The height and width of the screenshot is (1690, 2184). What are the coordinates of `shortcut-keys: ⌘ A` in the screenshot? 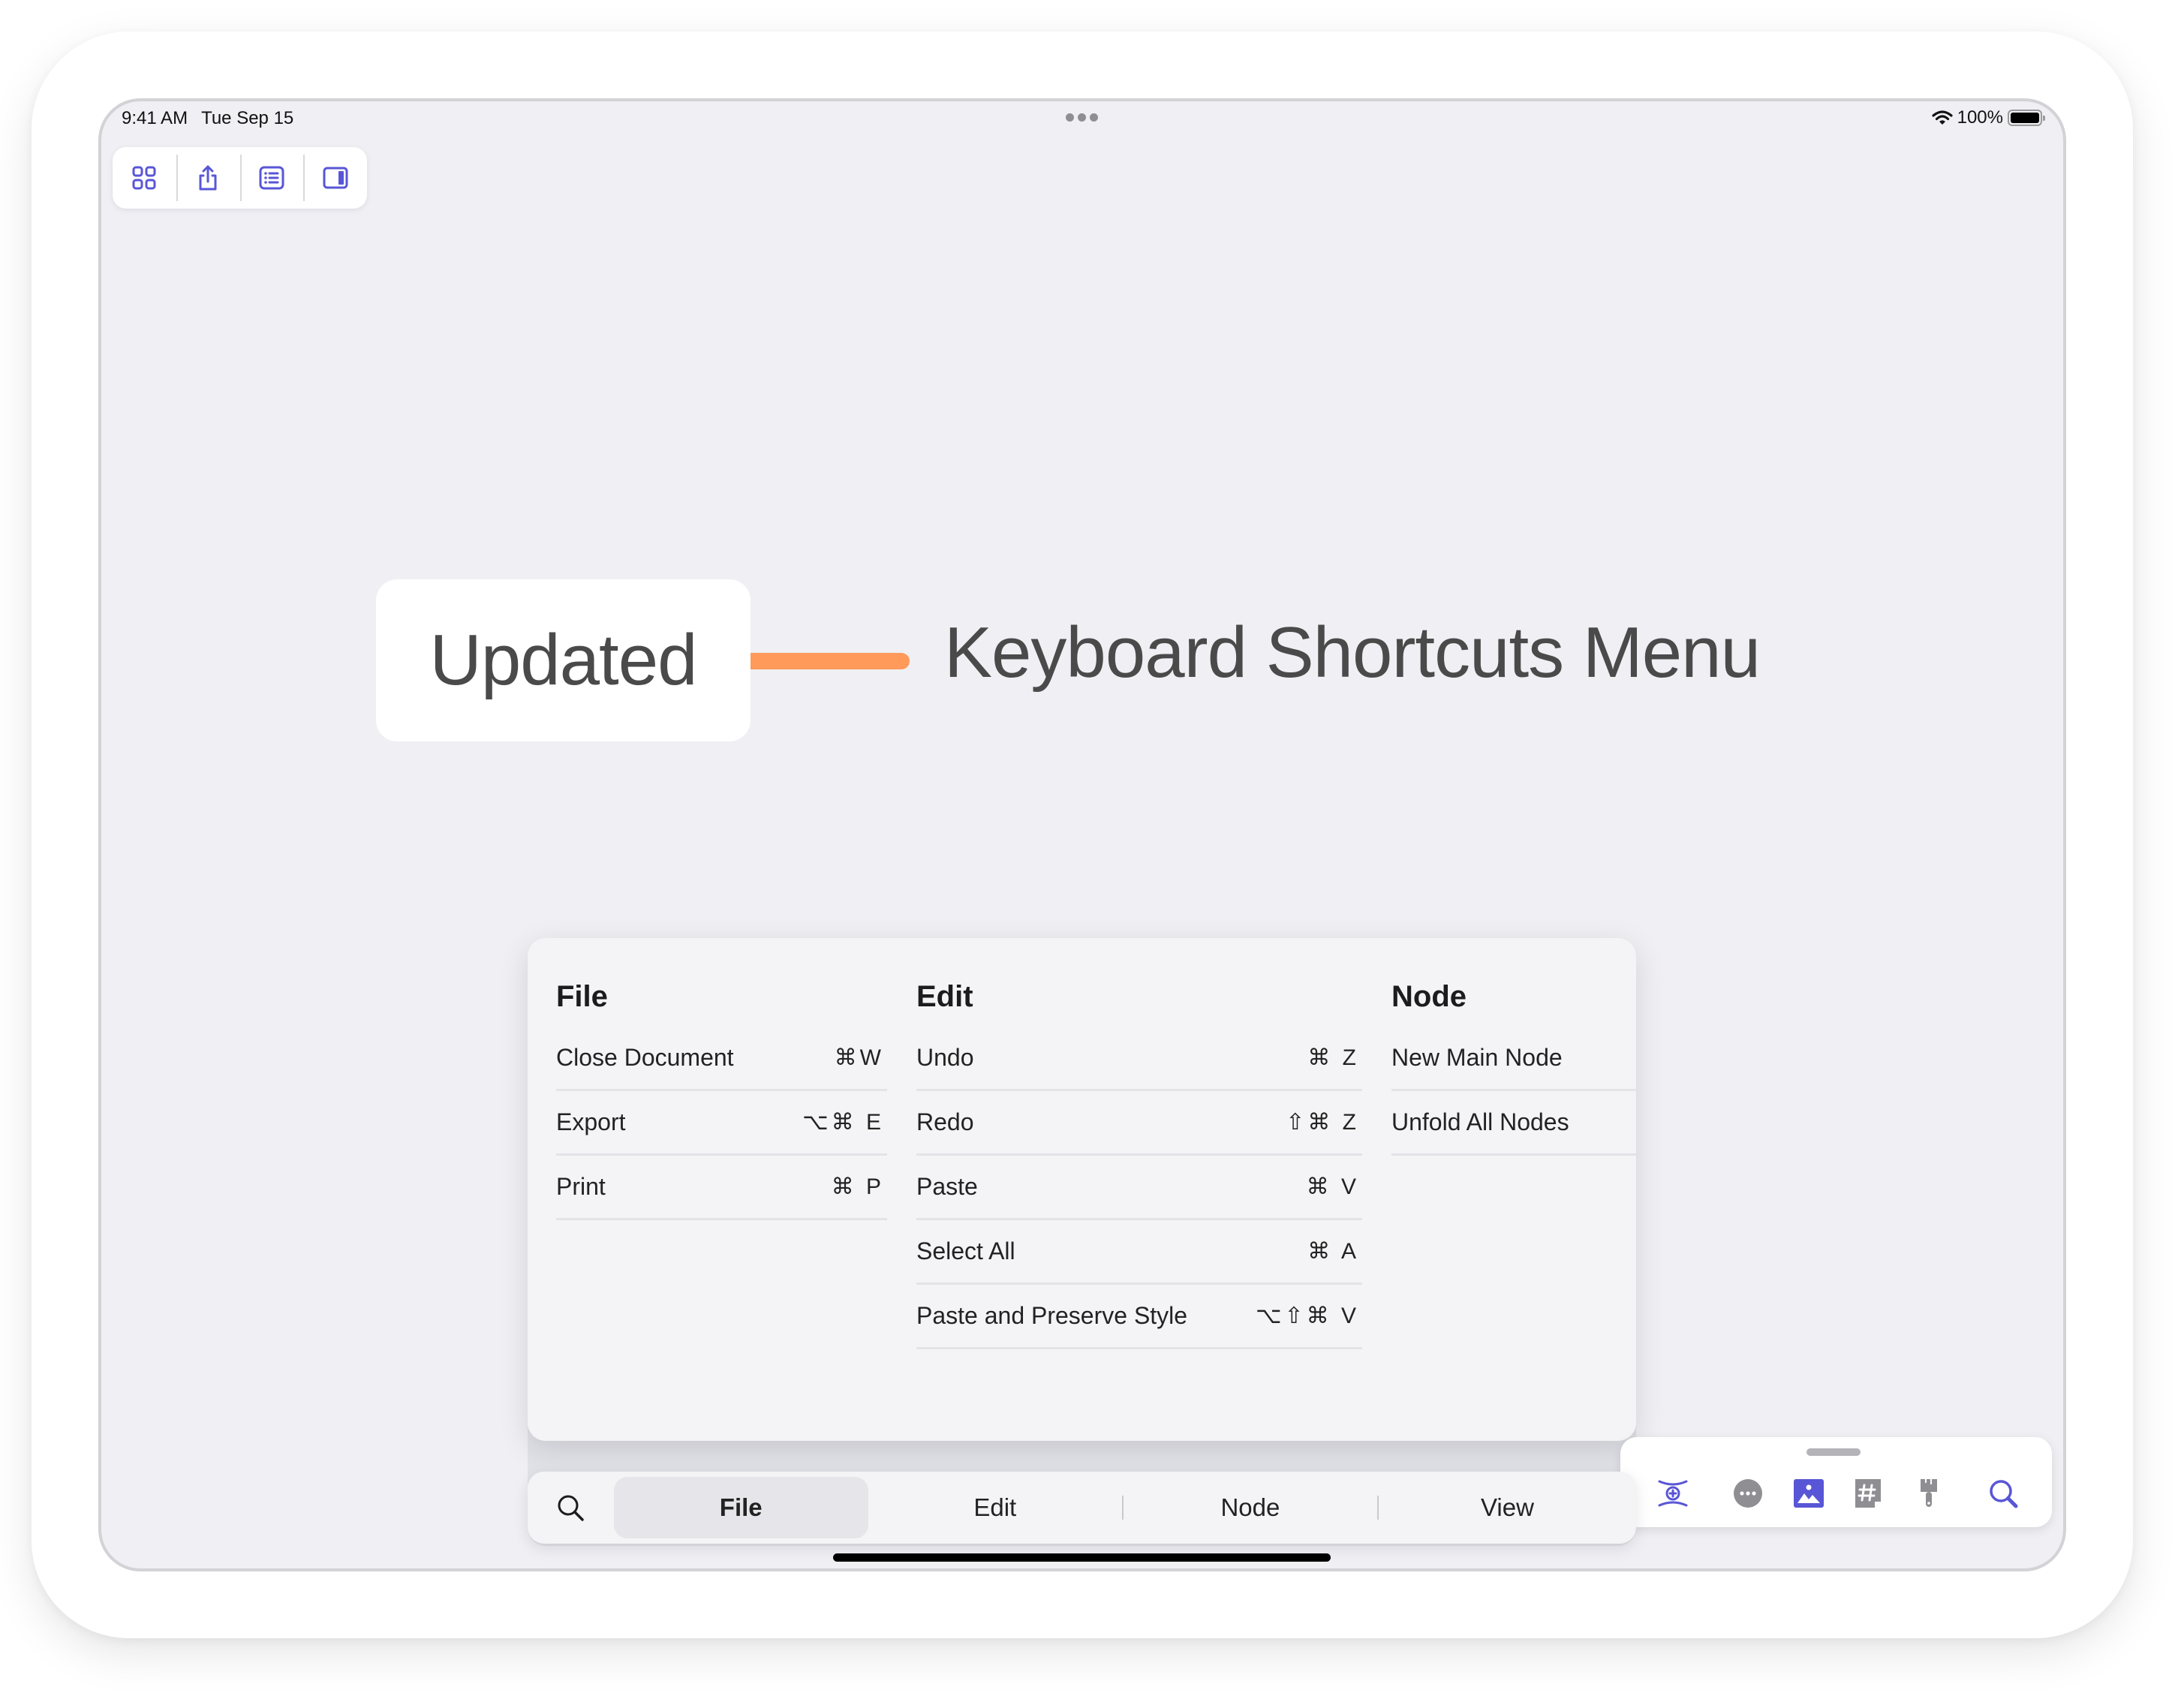 It's located at (1333, 1251).